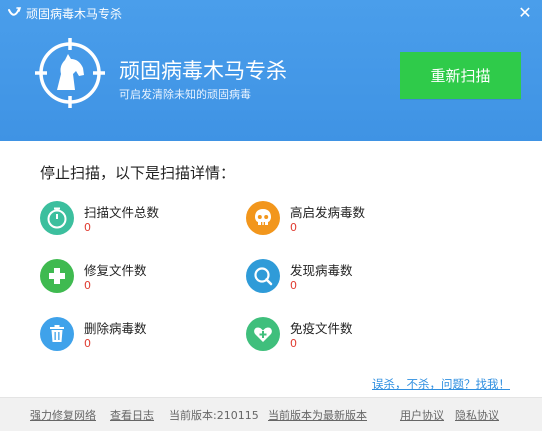 This screenshot has width=542, height=431. What do you see at coordinates (317, 415) in the screenshot?
I see `latest-version-link: 当前版本为最新版本` at bounding box center [317, 415].